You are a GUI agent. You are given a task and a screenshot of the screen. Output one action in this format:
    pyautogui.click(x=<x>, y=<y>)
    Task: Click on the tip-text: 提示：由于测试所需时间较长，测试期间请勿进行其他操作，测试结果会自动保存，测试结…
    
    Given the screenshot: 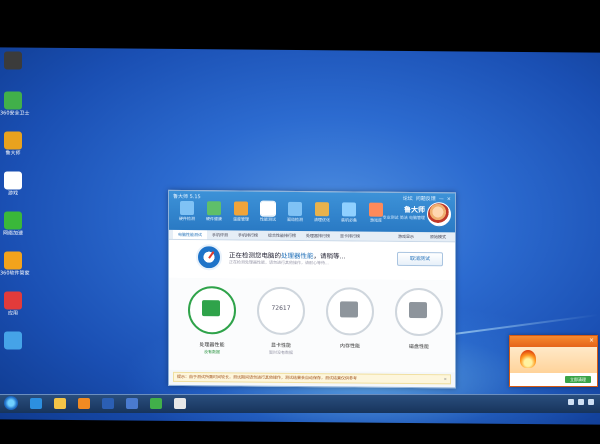 What is the action you would take?
    pyautogui.click(x=267, y=377)
    